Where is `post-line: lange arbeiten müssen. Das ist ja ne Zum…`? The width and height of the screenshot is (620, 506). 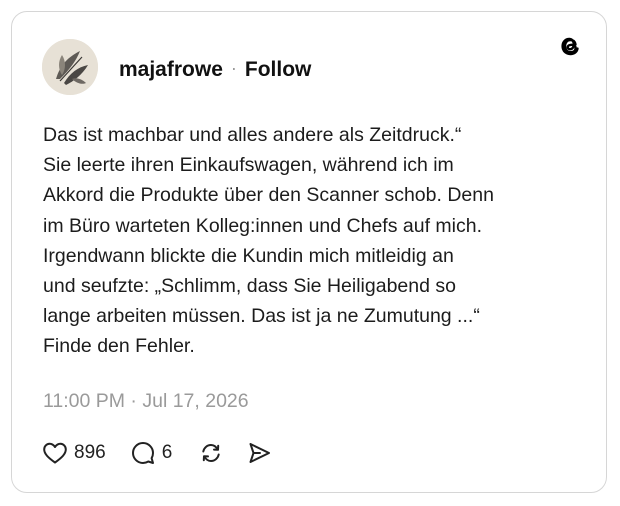
post-line: lange arbeiten müssen. Das ist ja ne Zum… is located at coordinates (261, 316).